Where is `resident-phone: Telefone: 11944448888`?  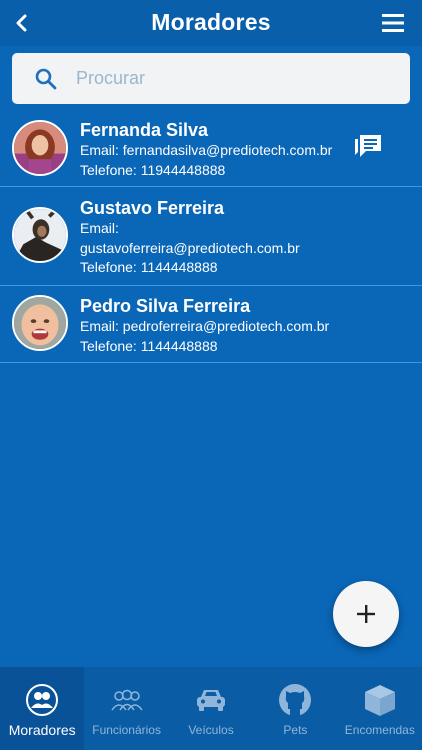 resident-phone: Telefone: 11944448888 is located at coordinates (153, 169).